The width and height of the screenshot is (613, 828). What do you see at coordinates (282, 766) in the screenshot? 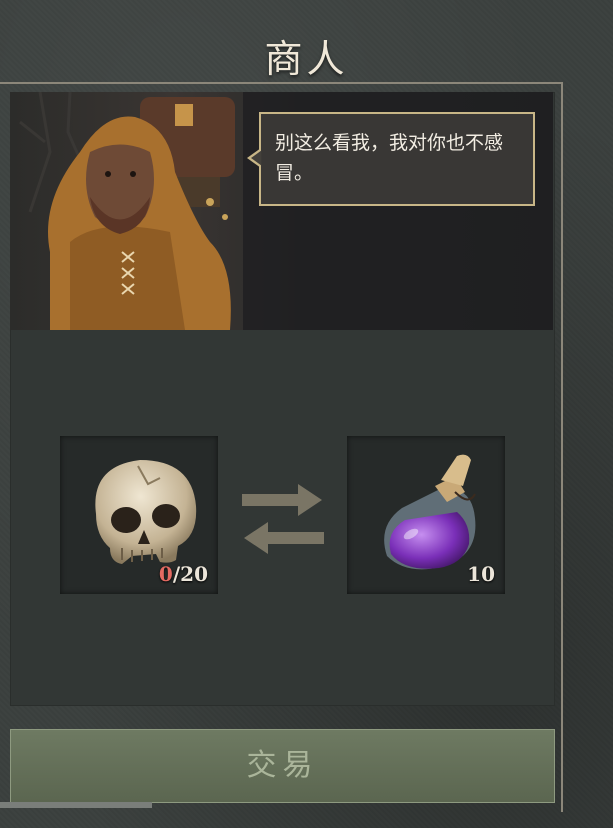
I see `trade-button: 交易` at bounding box center [282, 766].